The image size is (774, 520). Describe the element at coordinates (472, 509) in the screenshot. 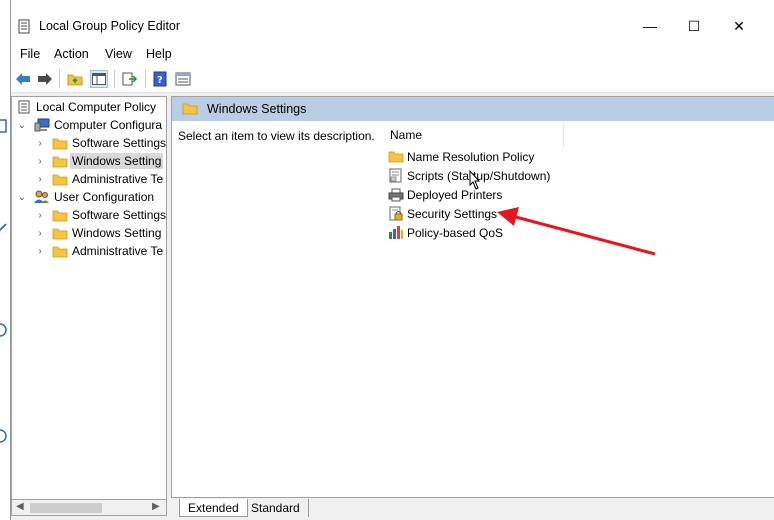

I see `view-tabs: Extended Standard` at that location.